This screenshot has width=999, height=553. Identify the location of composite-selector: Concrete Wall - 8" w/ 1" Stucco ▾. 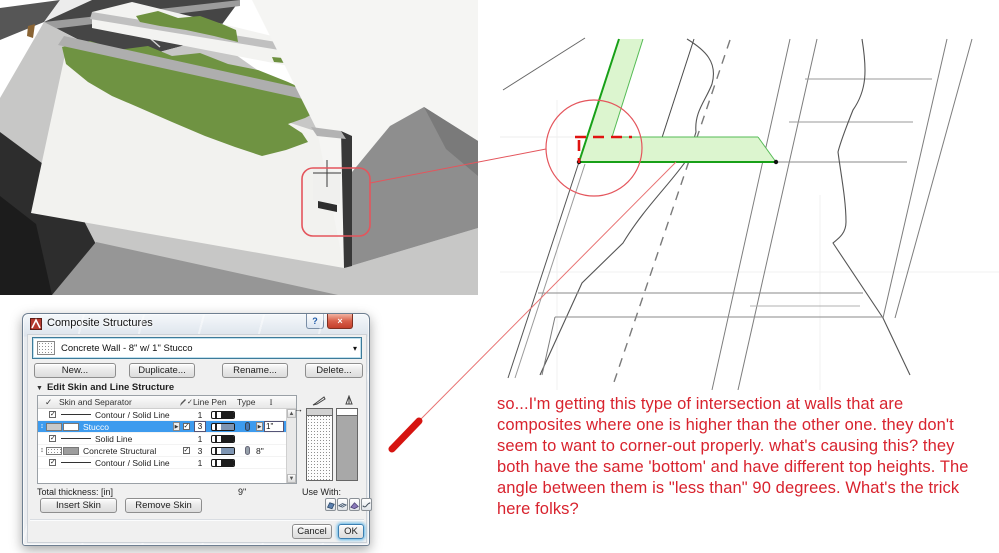
(197, 348).